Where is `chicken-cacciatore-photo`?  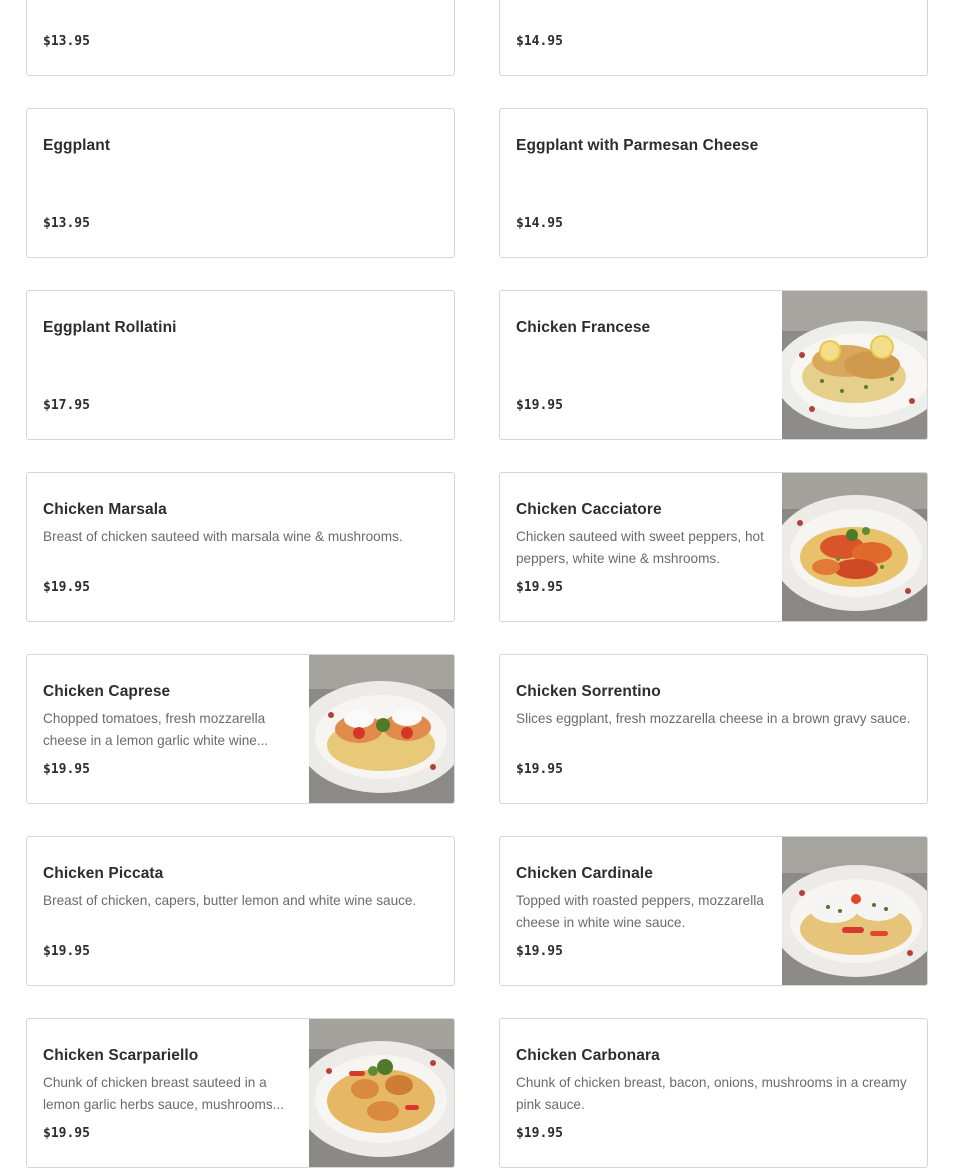
chicken-cacciatore-photo is located at coordinates (854, 547).